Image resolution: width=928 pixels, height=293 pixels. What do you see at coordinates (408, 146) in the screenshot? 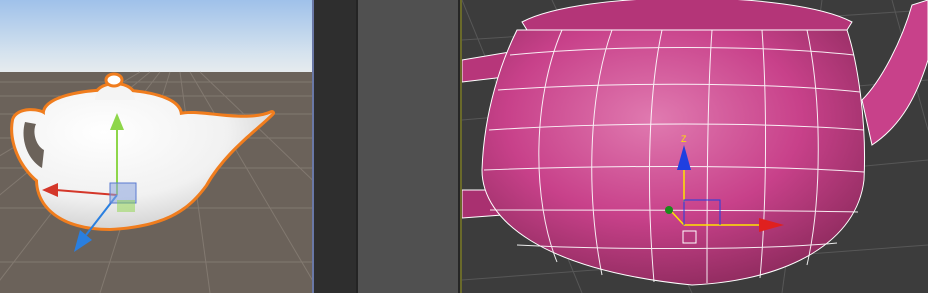
I see `middle-panel` at bounding box center [408, 146].